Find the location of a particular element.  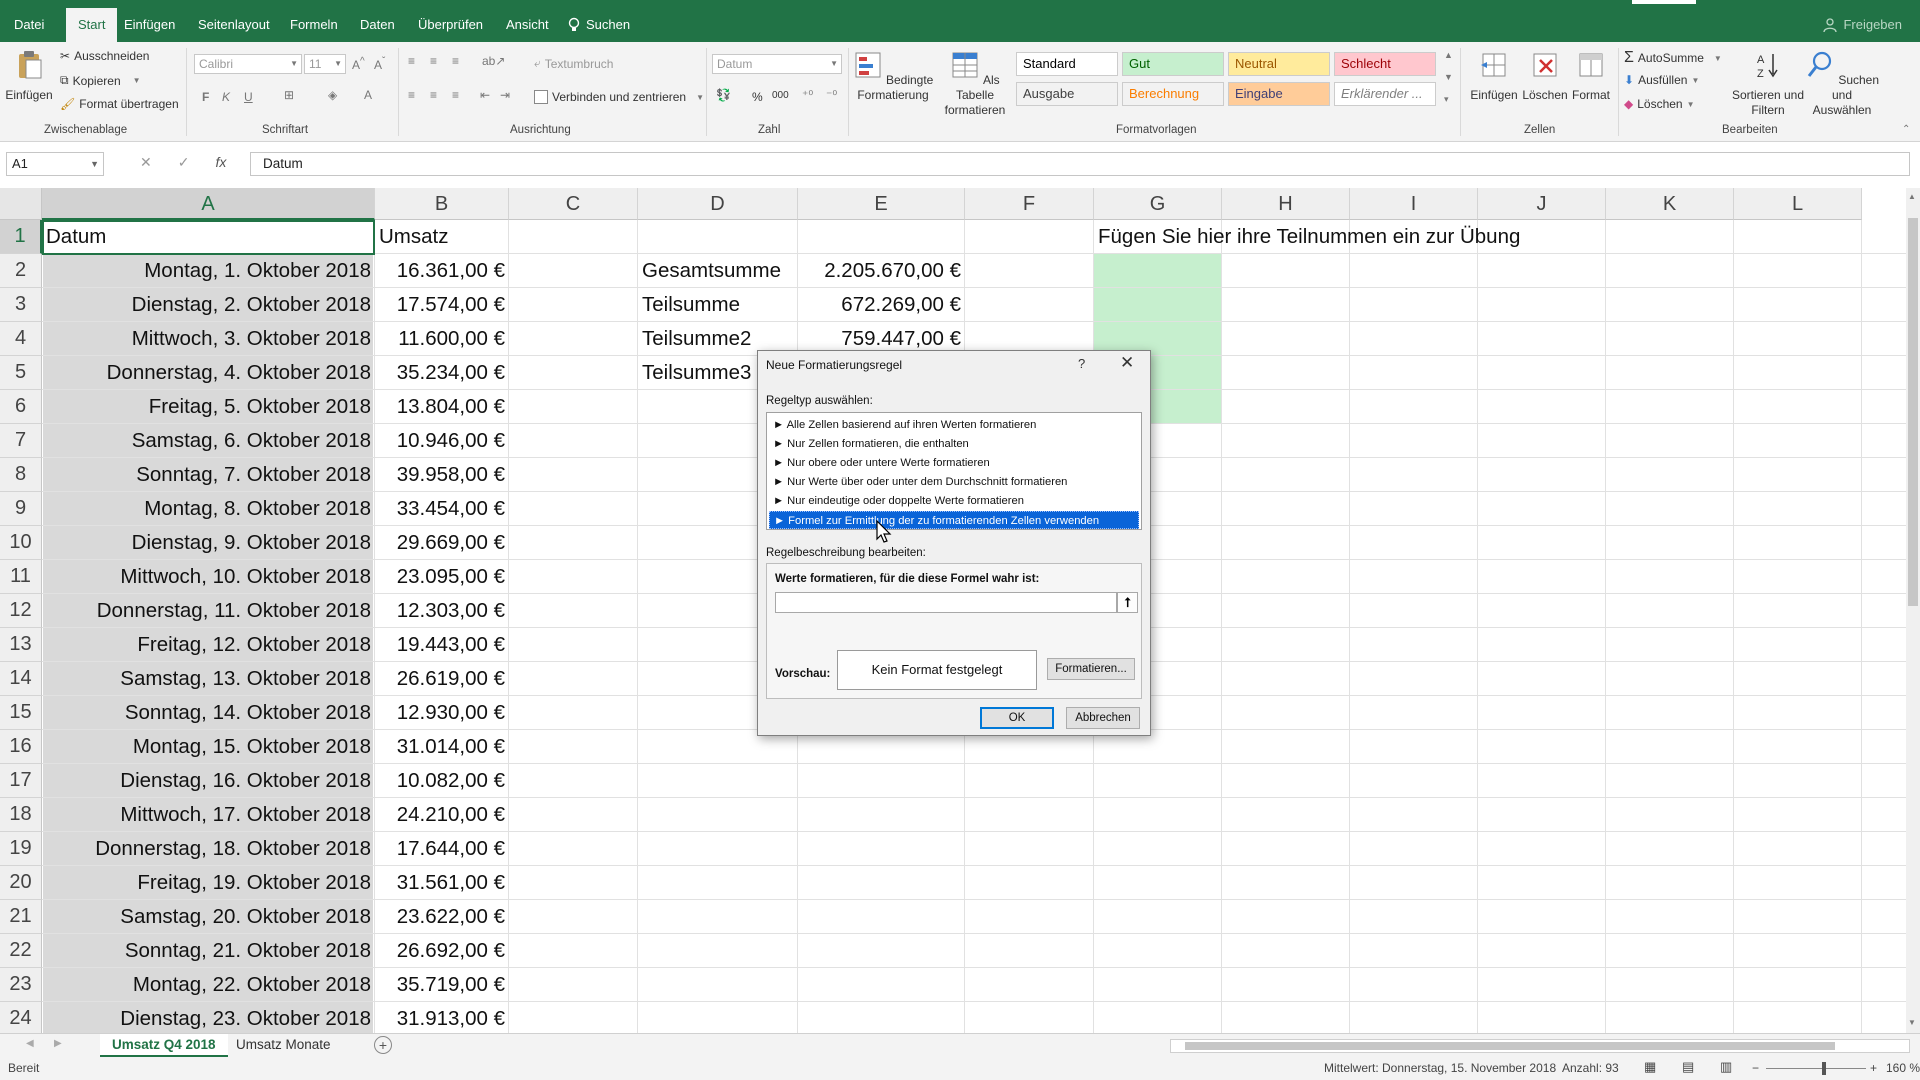

sheet-tab-umsatz-q4-2018: Umsatz Q4 2018 is located at coordinates (164, 1046).